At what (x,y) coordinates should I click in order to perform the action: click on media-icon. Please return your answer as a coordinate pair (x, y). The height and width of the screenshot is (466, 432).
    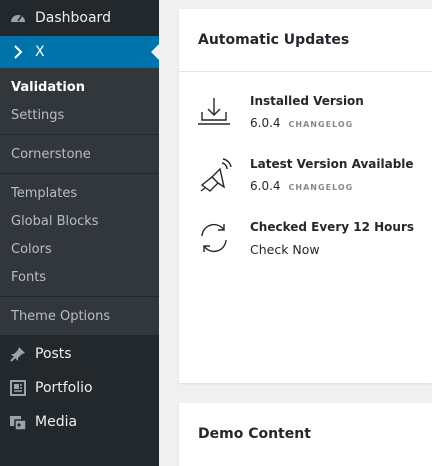
    Looking at the image, I should click on (18, 422).